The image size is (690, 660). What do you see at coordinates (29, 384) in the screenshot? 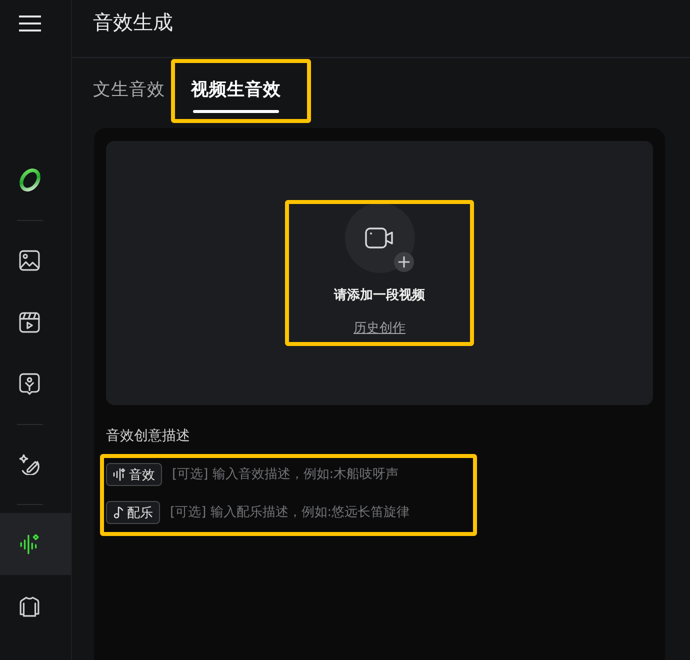
I see `person-bubble-icon` at bounding box center [29, 384].